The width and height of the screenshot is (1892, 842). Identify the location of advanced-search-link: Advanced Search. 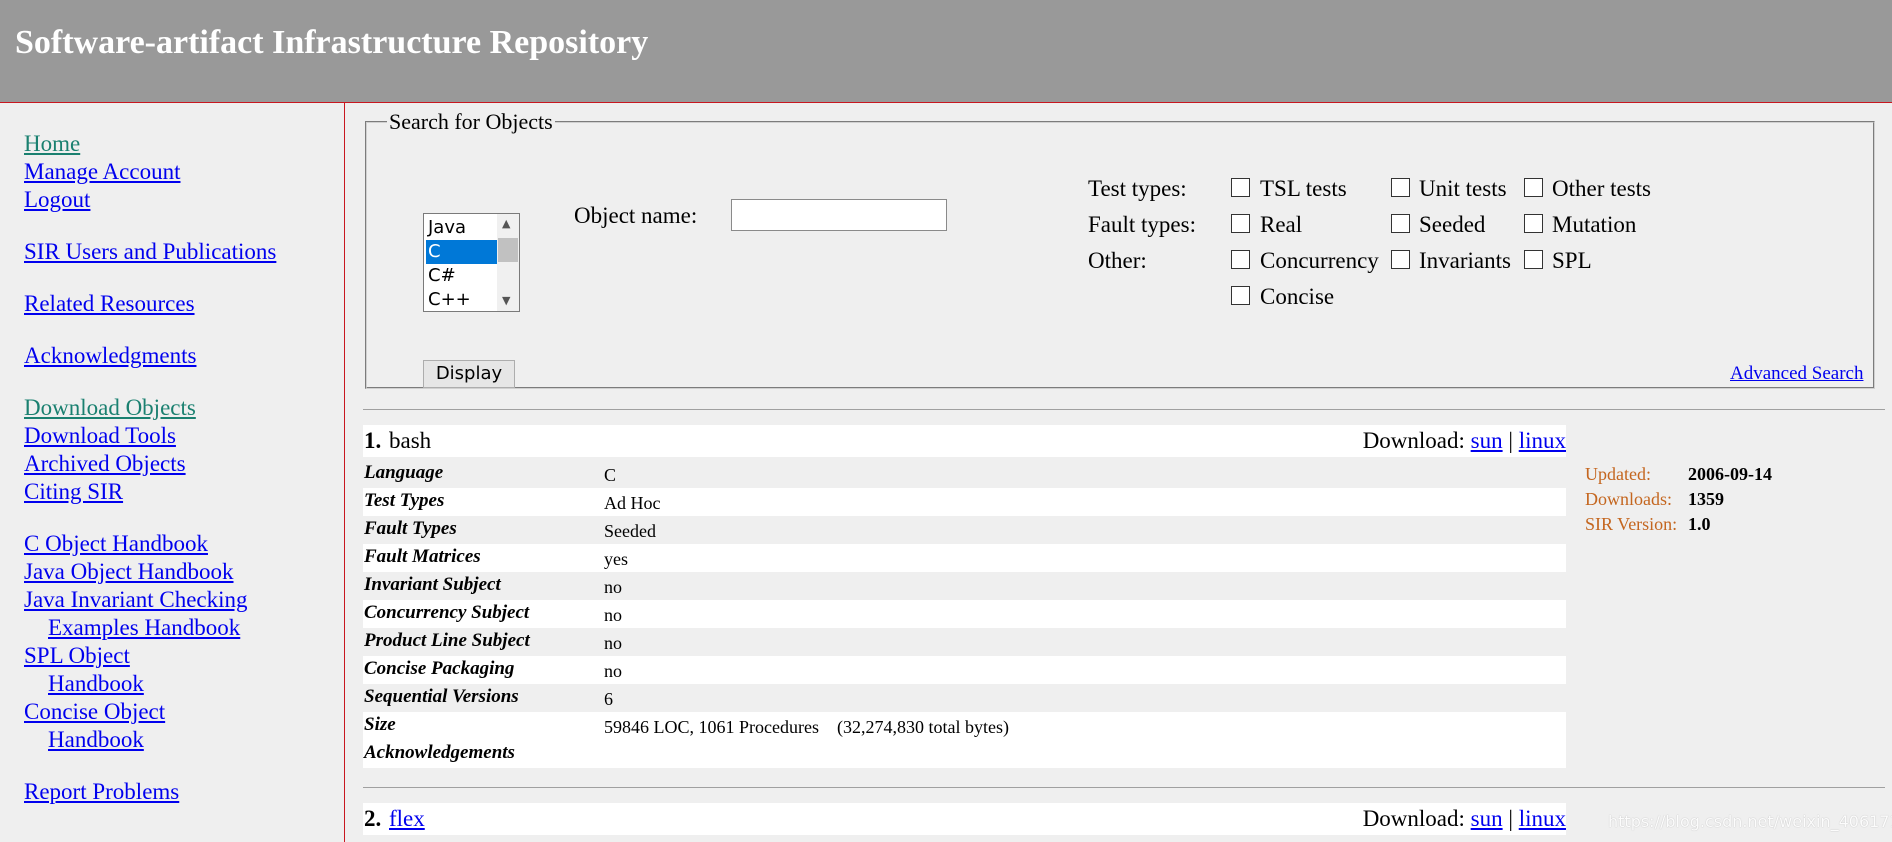
(1796, 374).